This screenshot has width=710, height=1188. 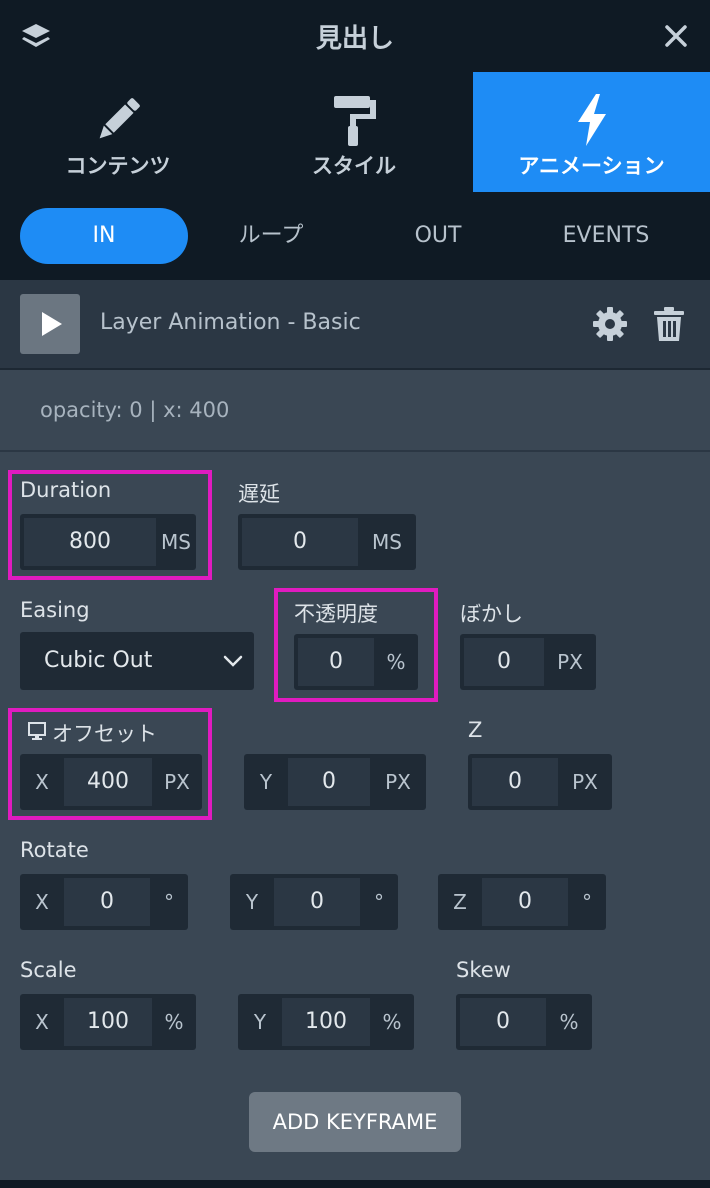 I want to click on easing-select: Cubic Out, so click(x=137, y=661).